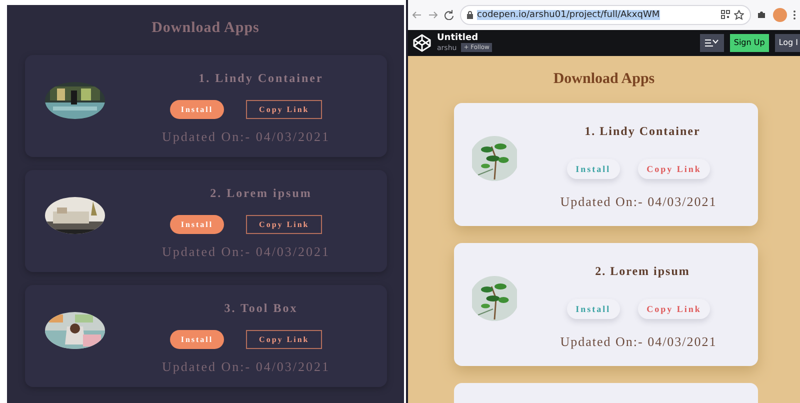 The width and height of the screenshot is (800, 403). Describe the element at coordinates (261, 308) in the screenshot. I see `app-title: 3. Tool Box` at that location.